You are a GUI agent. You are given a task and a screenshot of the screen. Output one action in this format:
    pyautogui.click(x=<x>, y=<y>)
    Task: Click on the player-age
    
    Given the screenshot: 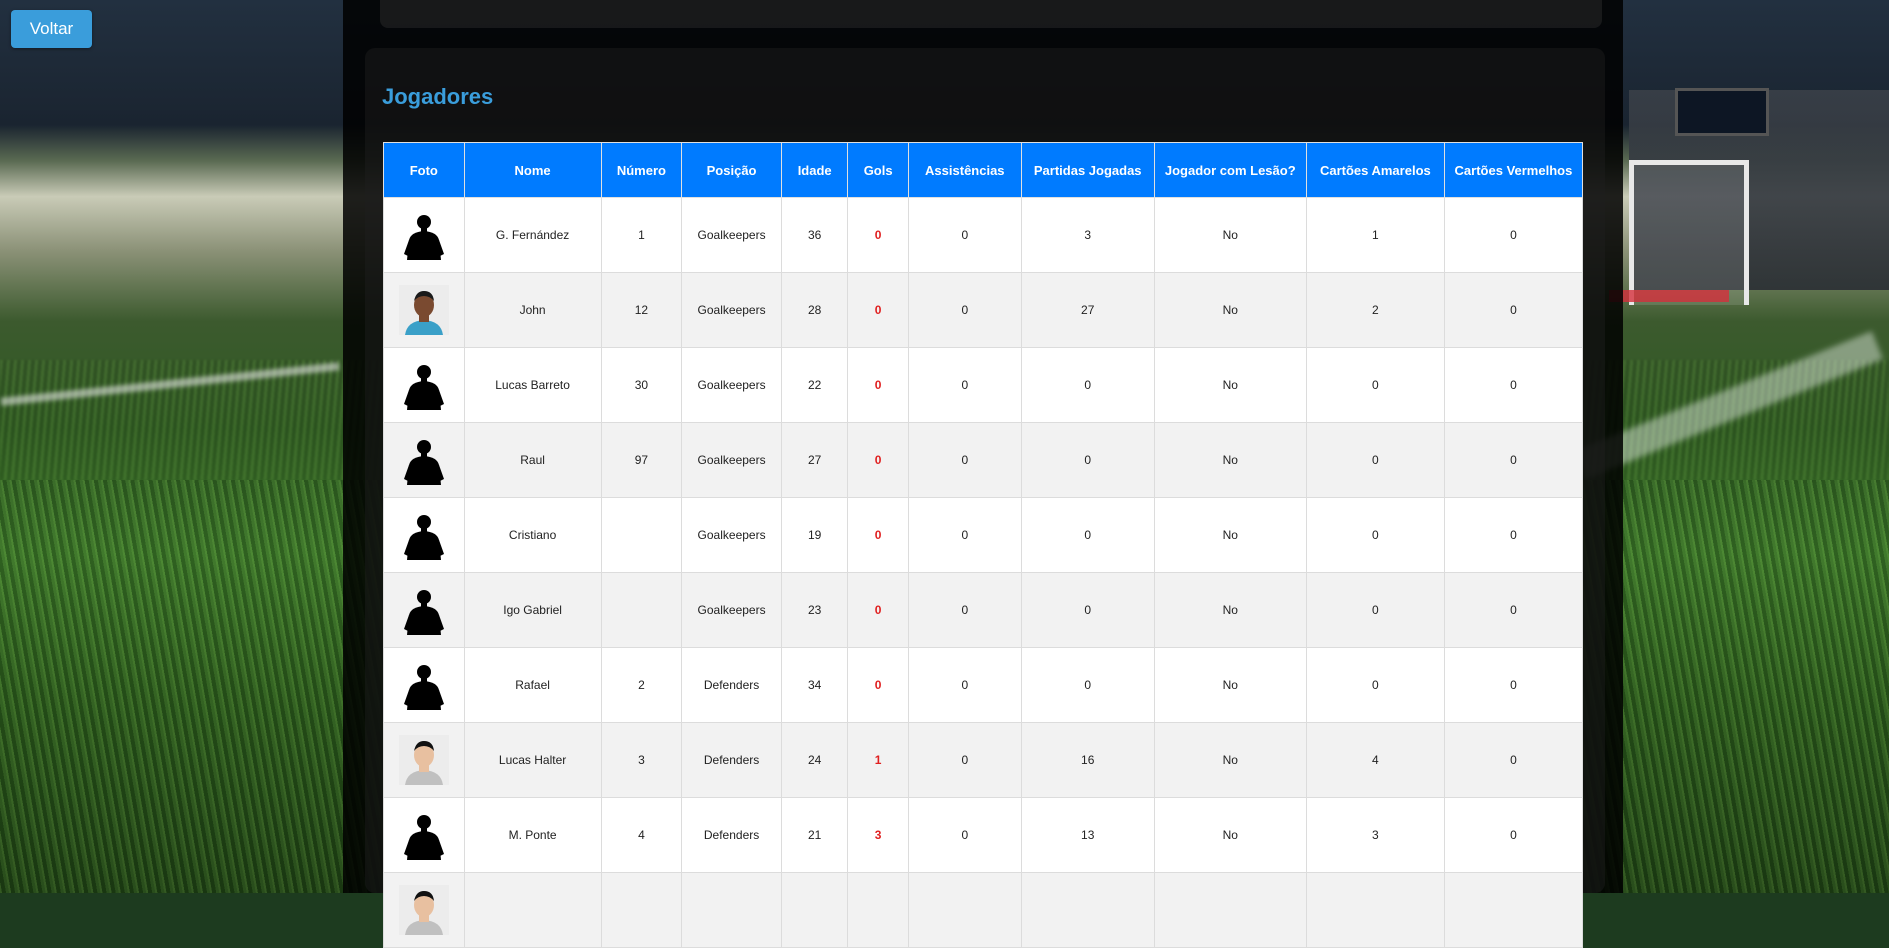 What is the action you would take?
    pyautogui.click(x=814, y=910)
    